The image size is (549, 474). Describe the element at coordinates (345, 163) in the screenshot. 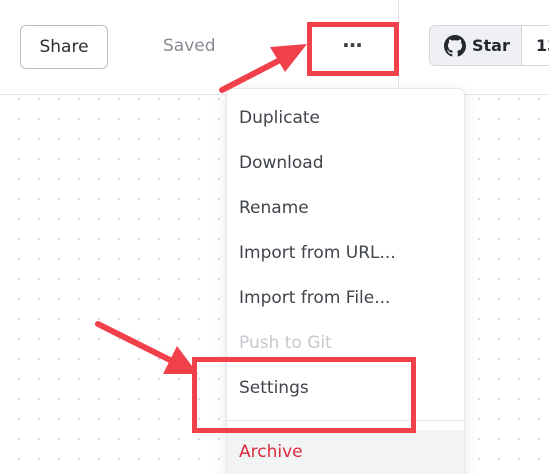

I see `menu-item-download: Download` at that location.